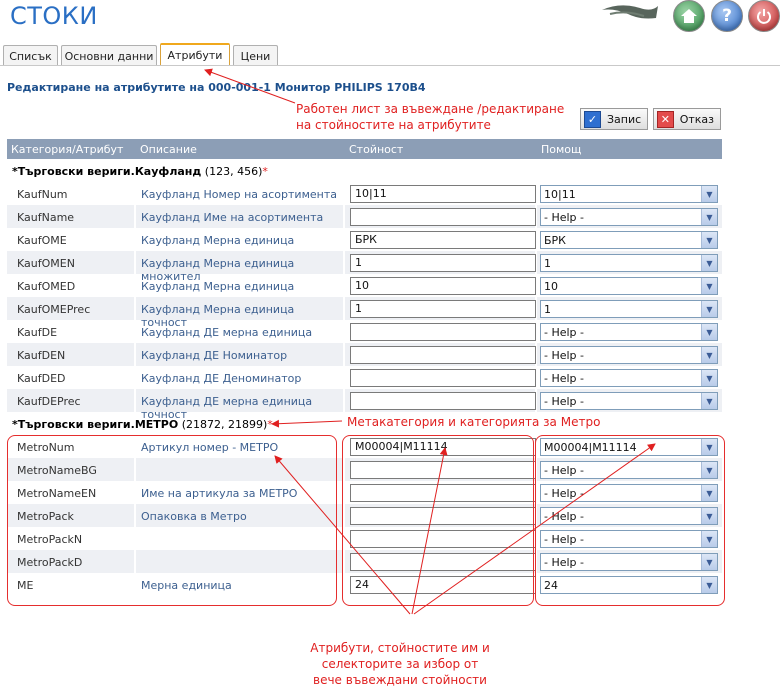 The image size is (780, 688). I want to click on annotation-metacategory: Метакатегория и категорията за Метро, so click(474, 422).